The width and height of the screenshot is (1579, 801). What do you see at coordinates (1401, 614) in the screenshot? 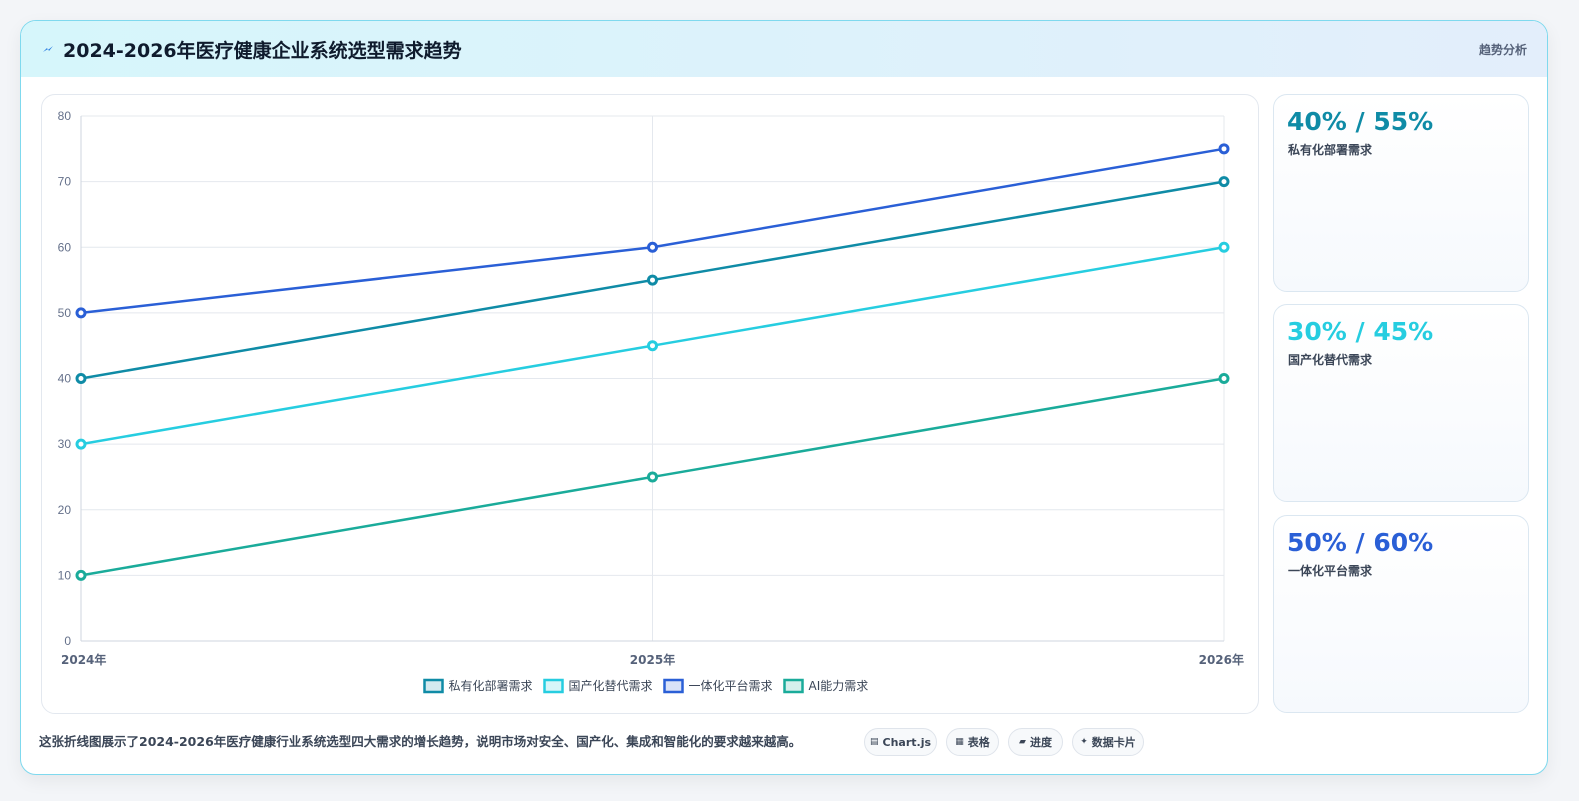
I see `stat-card-integrated-platform: 50% / 60% 一体化平台需求` at bounding box center [1401, 614].